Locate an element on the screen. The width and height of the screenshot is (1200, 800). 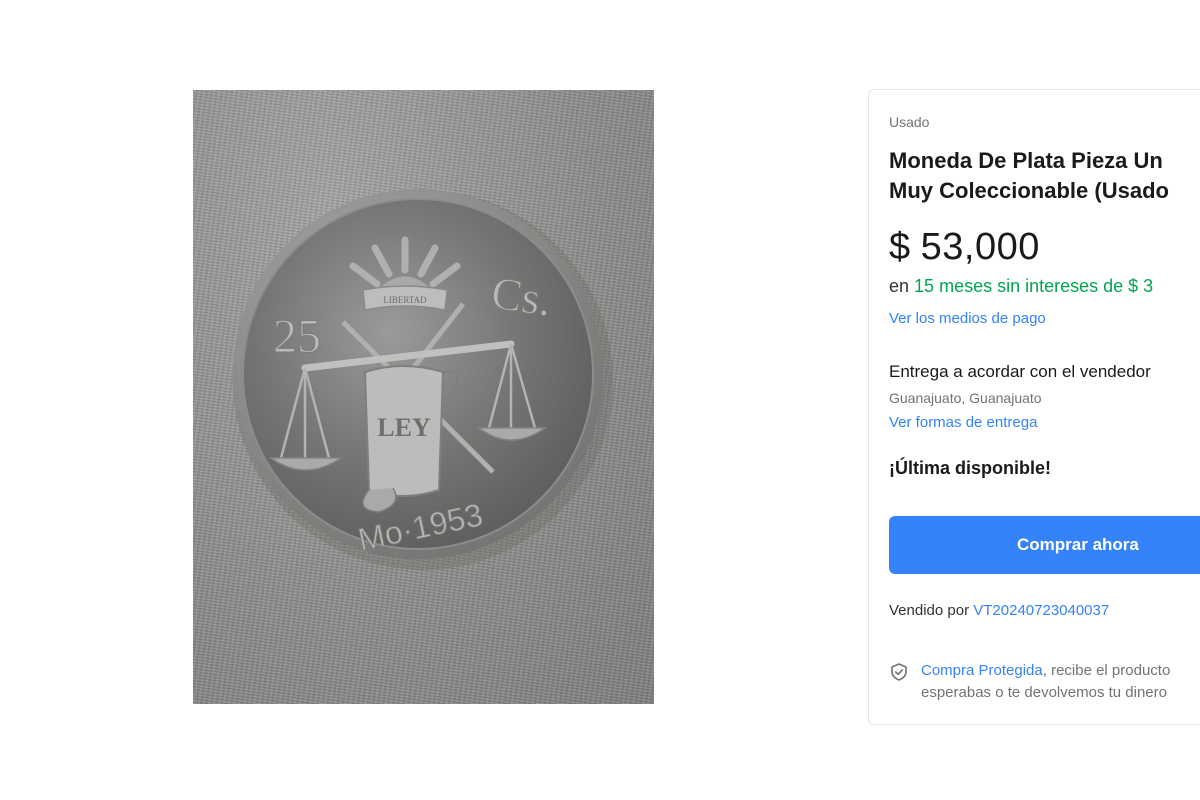
seller-link: VT20240723040037 is located at coordinates (1041, 610).